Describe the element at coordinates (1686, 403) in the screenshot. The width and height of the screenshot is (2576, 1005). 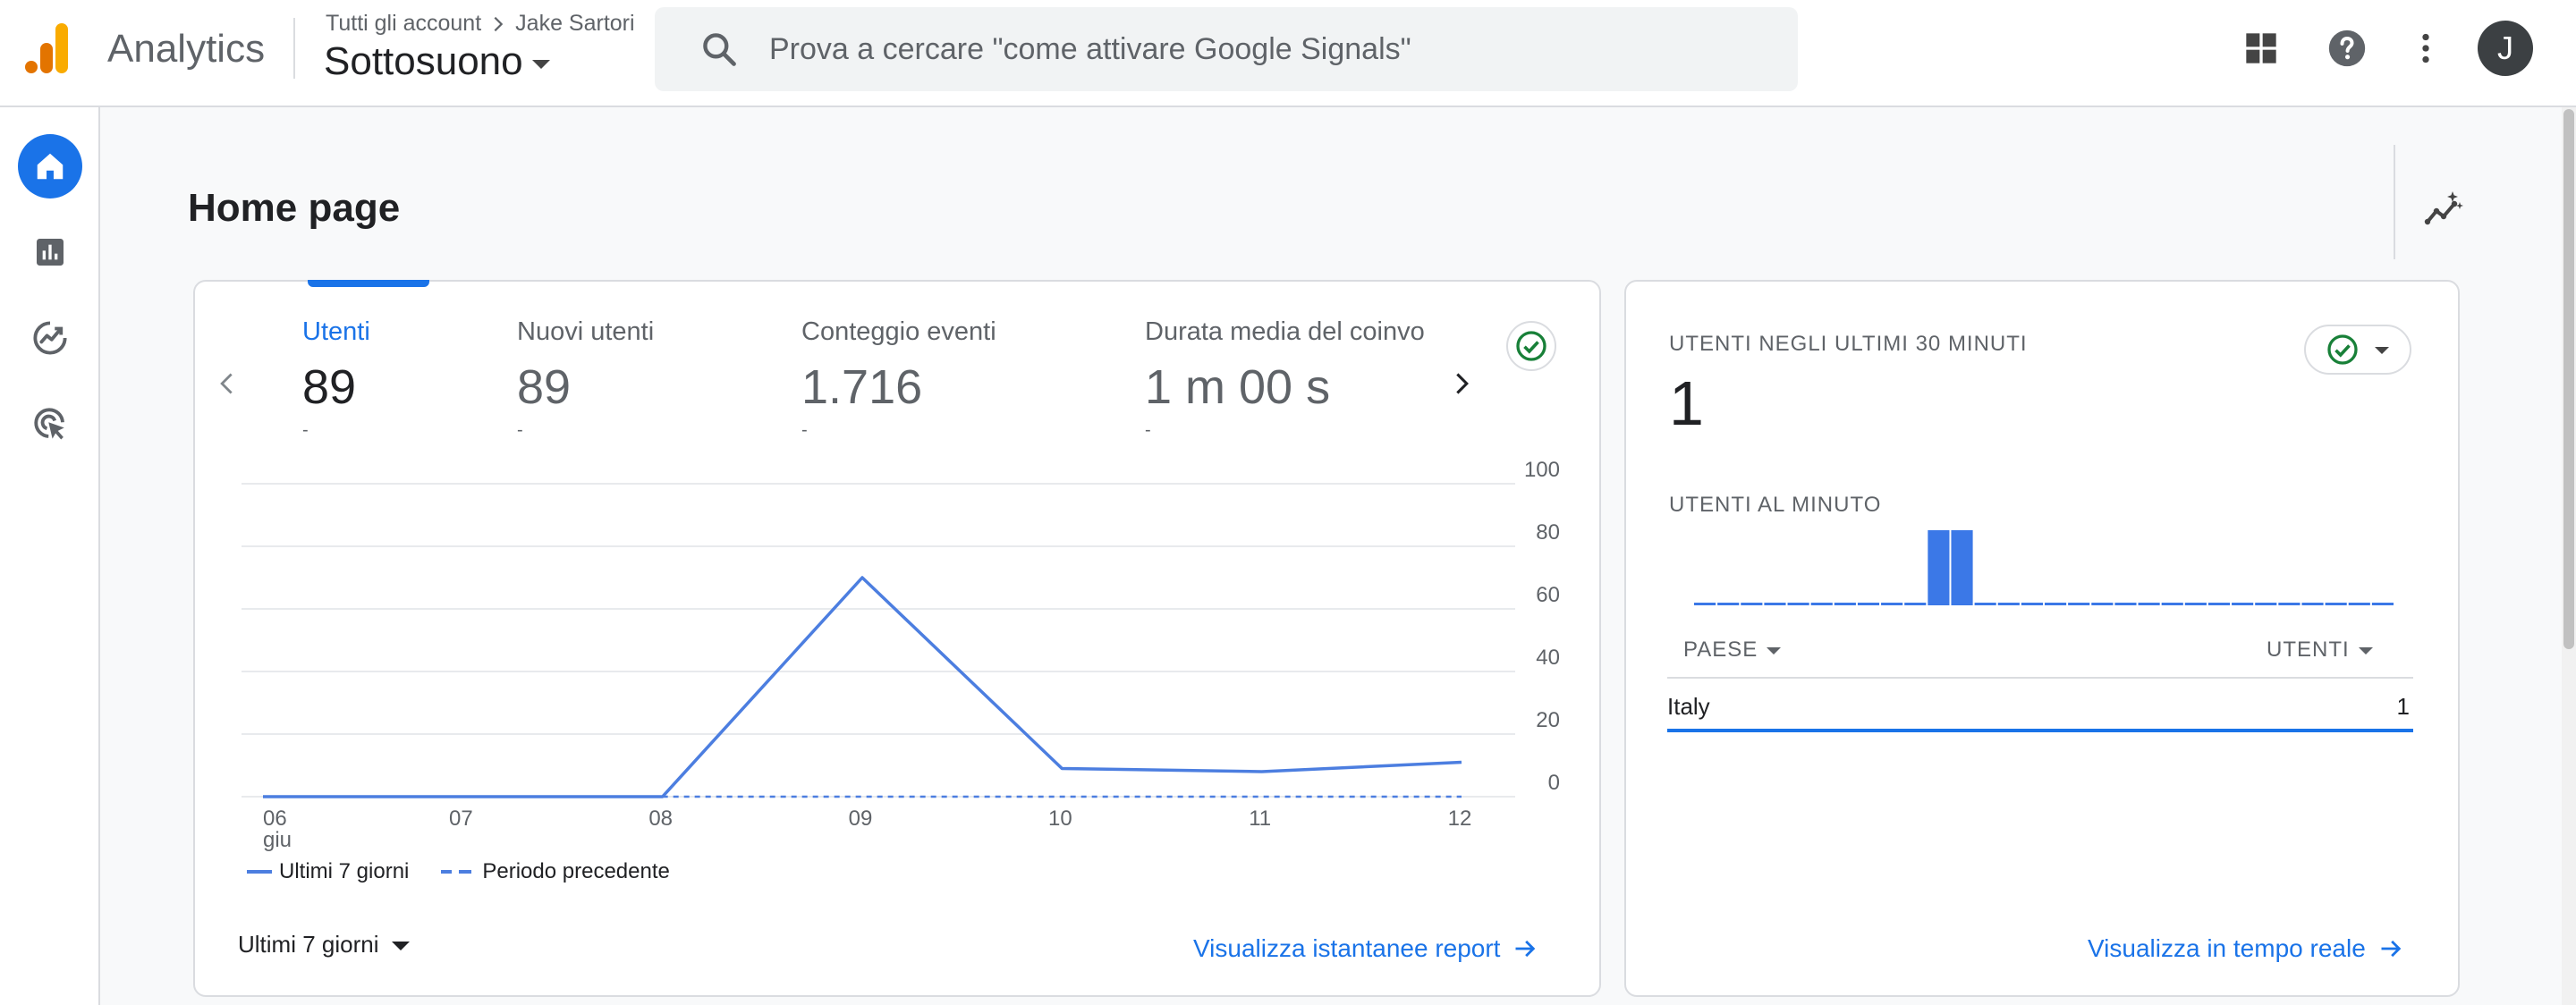
I see `realtime-users-value: 1` at that location.